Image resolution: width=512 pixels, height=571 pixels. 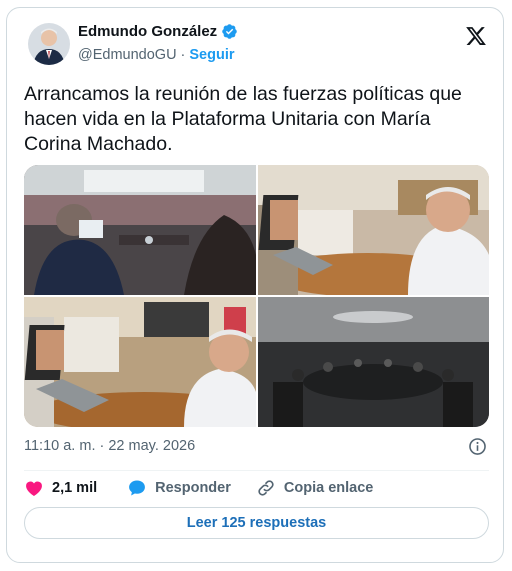 I want to click on author-name-row: Edmundo González, so click(x=158, y=31).